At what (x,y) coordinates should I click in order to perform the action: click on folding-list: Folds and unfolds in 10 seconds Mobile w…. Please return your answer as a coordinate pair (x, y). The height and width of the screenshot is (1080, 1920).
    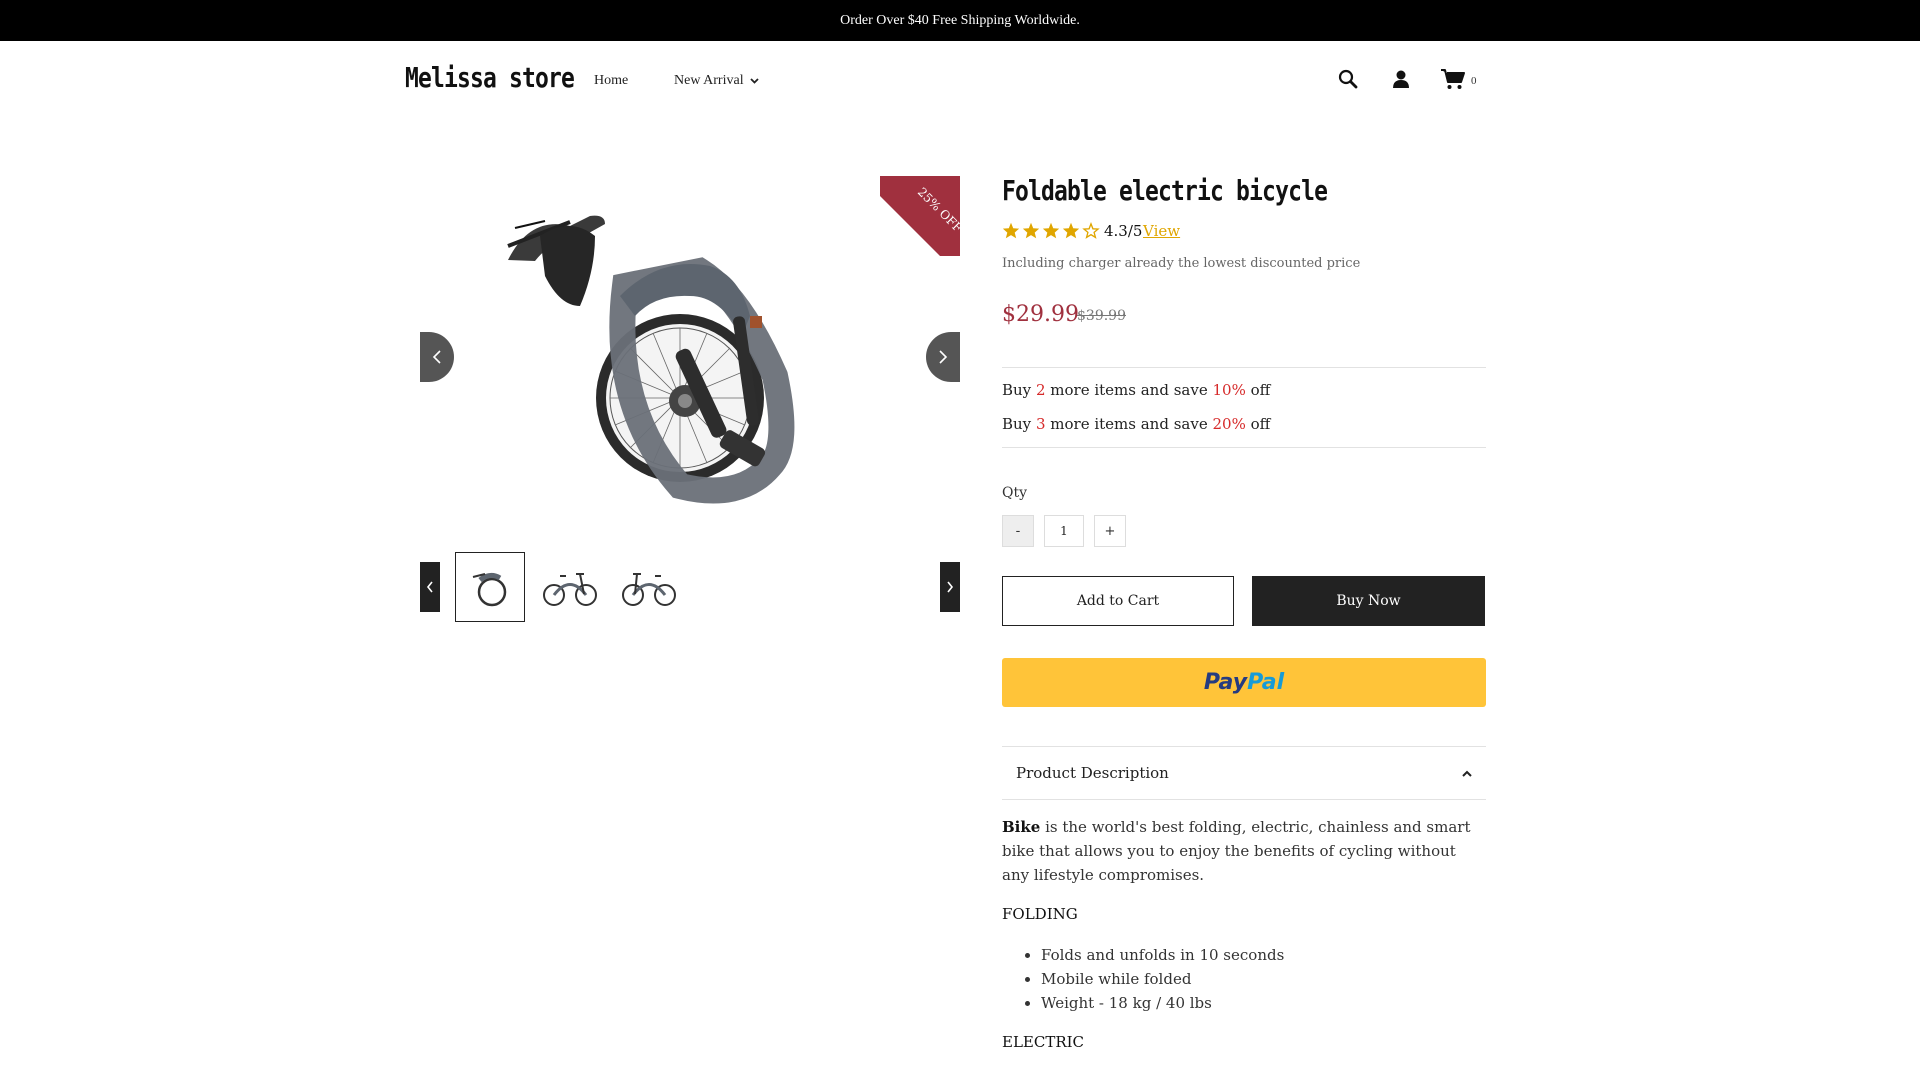
    Looking at the image, I should click on (1162, 979).